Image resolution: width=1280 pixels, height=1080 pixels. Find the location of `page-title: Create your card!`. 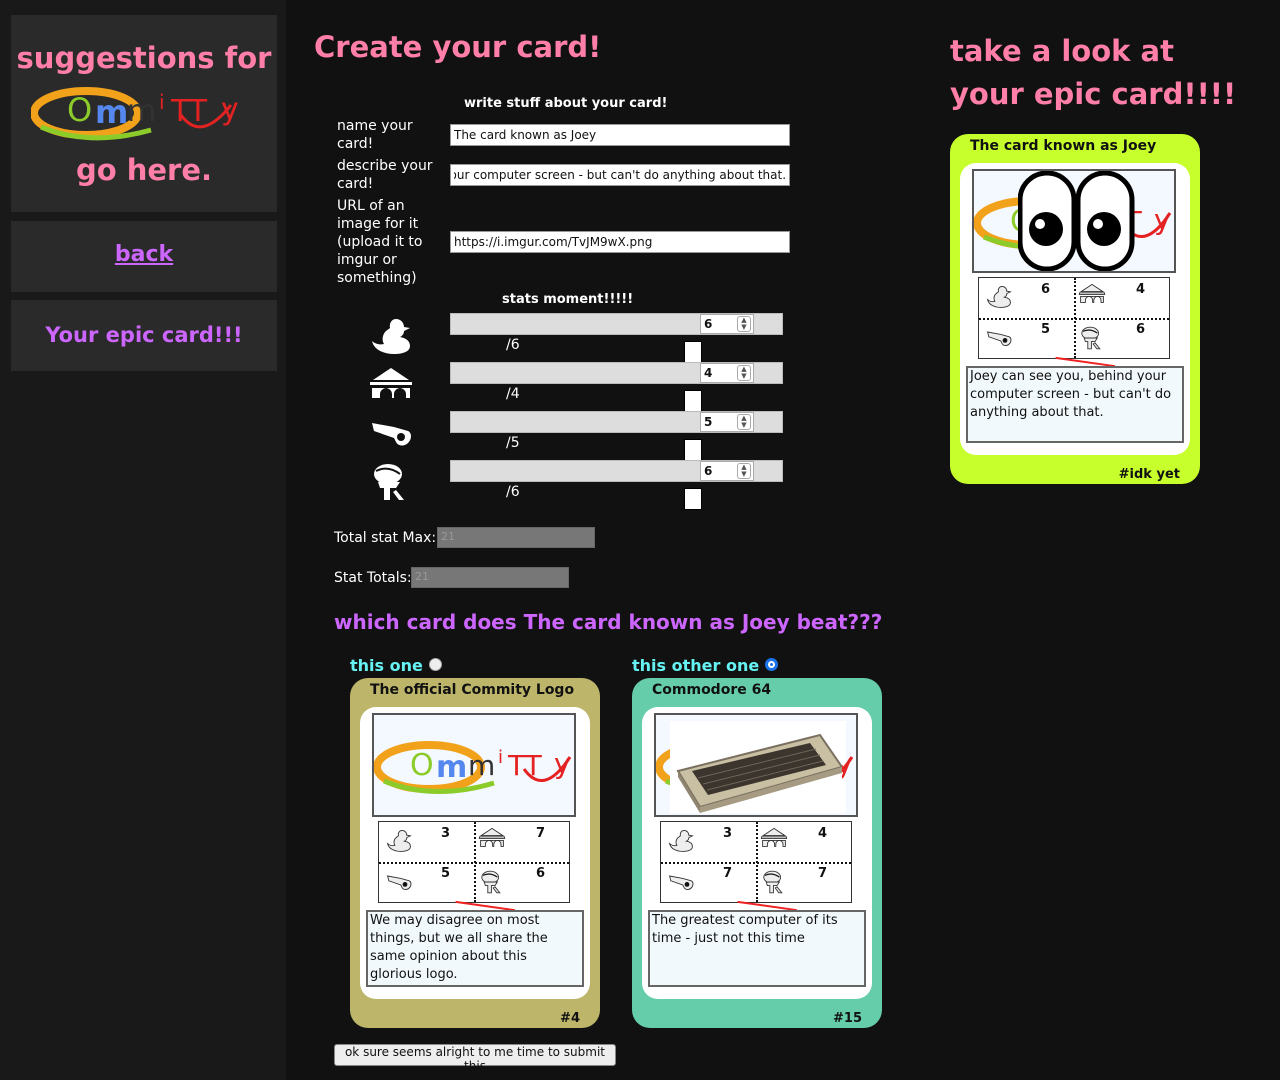

page-title: Create your card! is located at coordinates (458, 47).